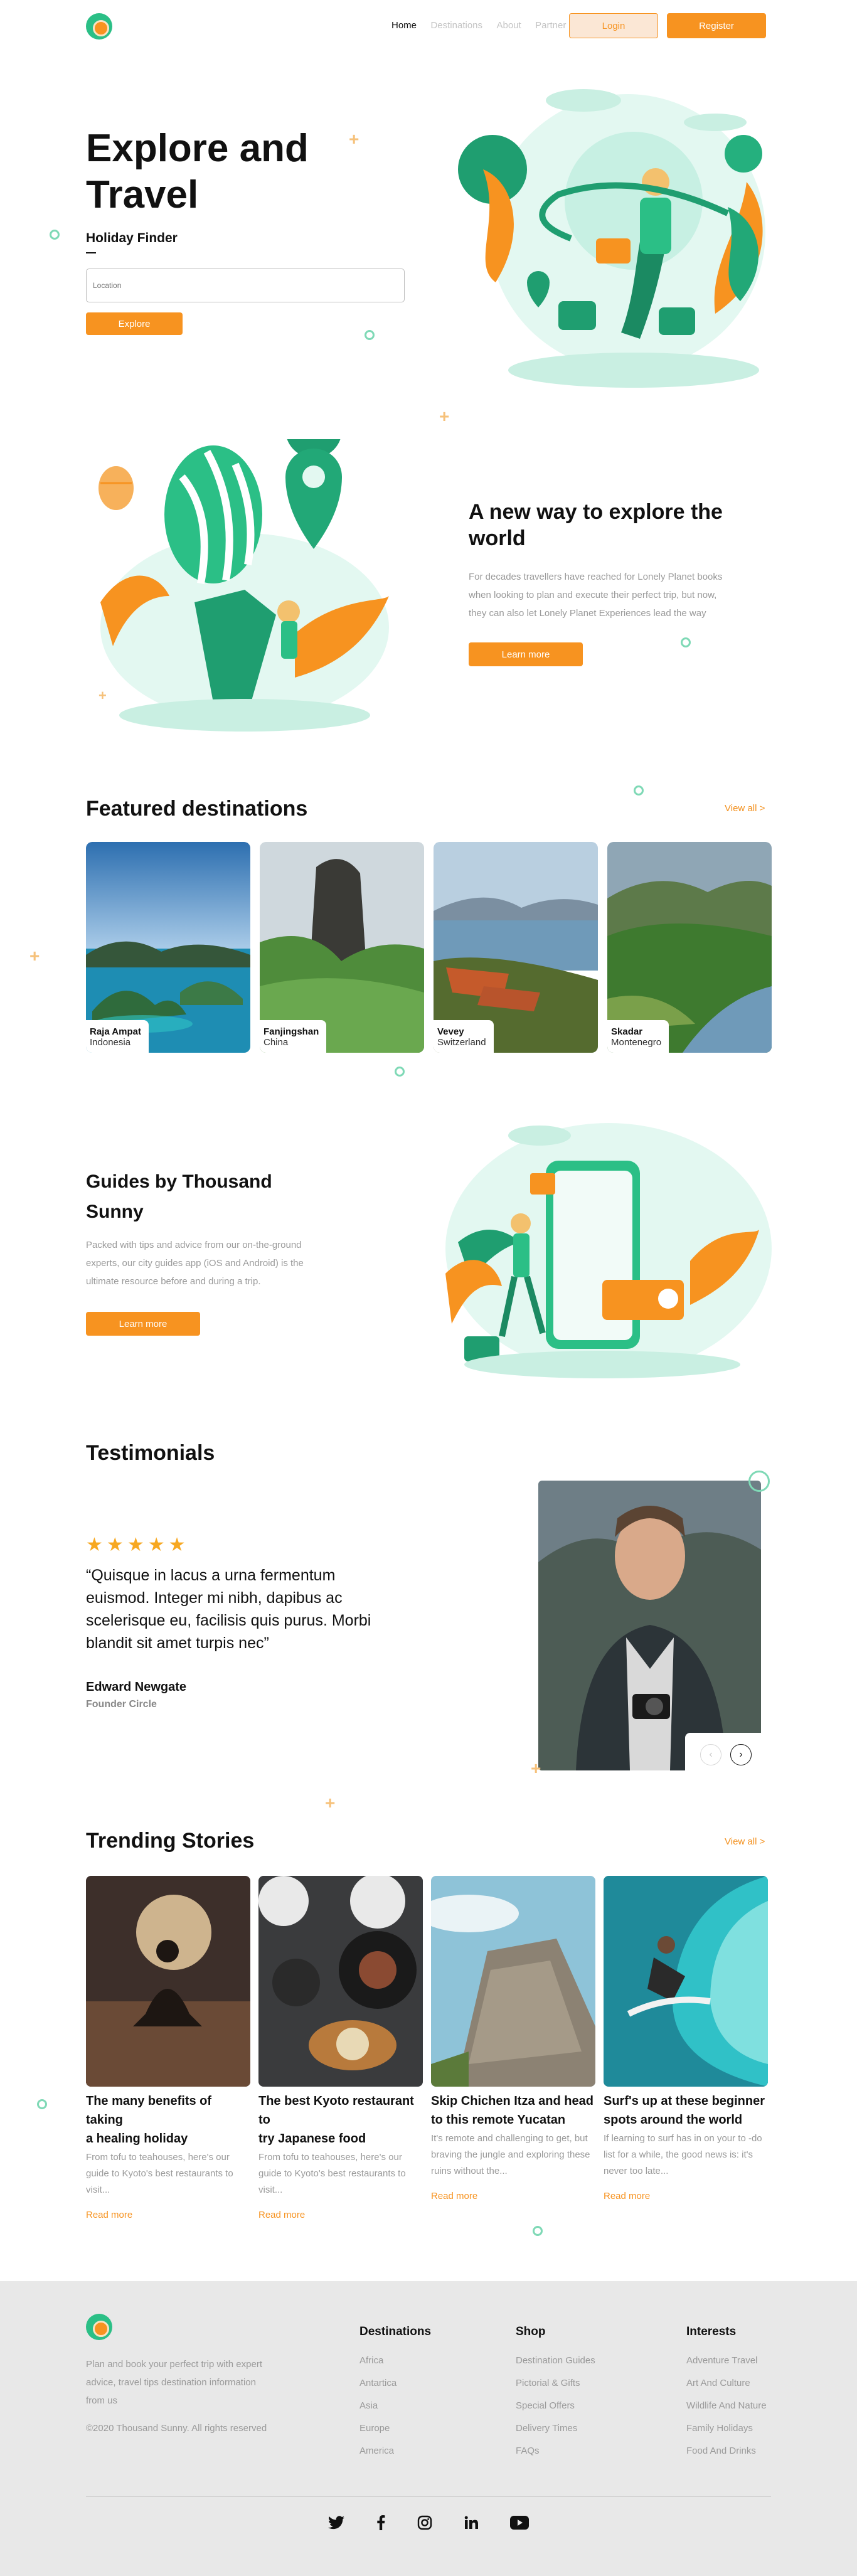  Describe the element at coordinates (745, 809) in the screenshot. I see `featured-view-all-link: View all >` at that location.